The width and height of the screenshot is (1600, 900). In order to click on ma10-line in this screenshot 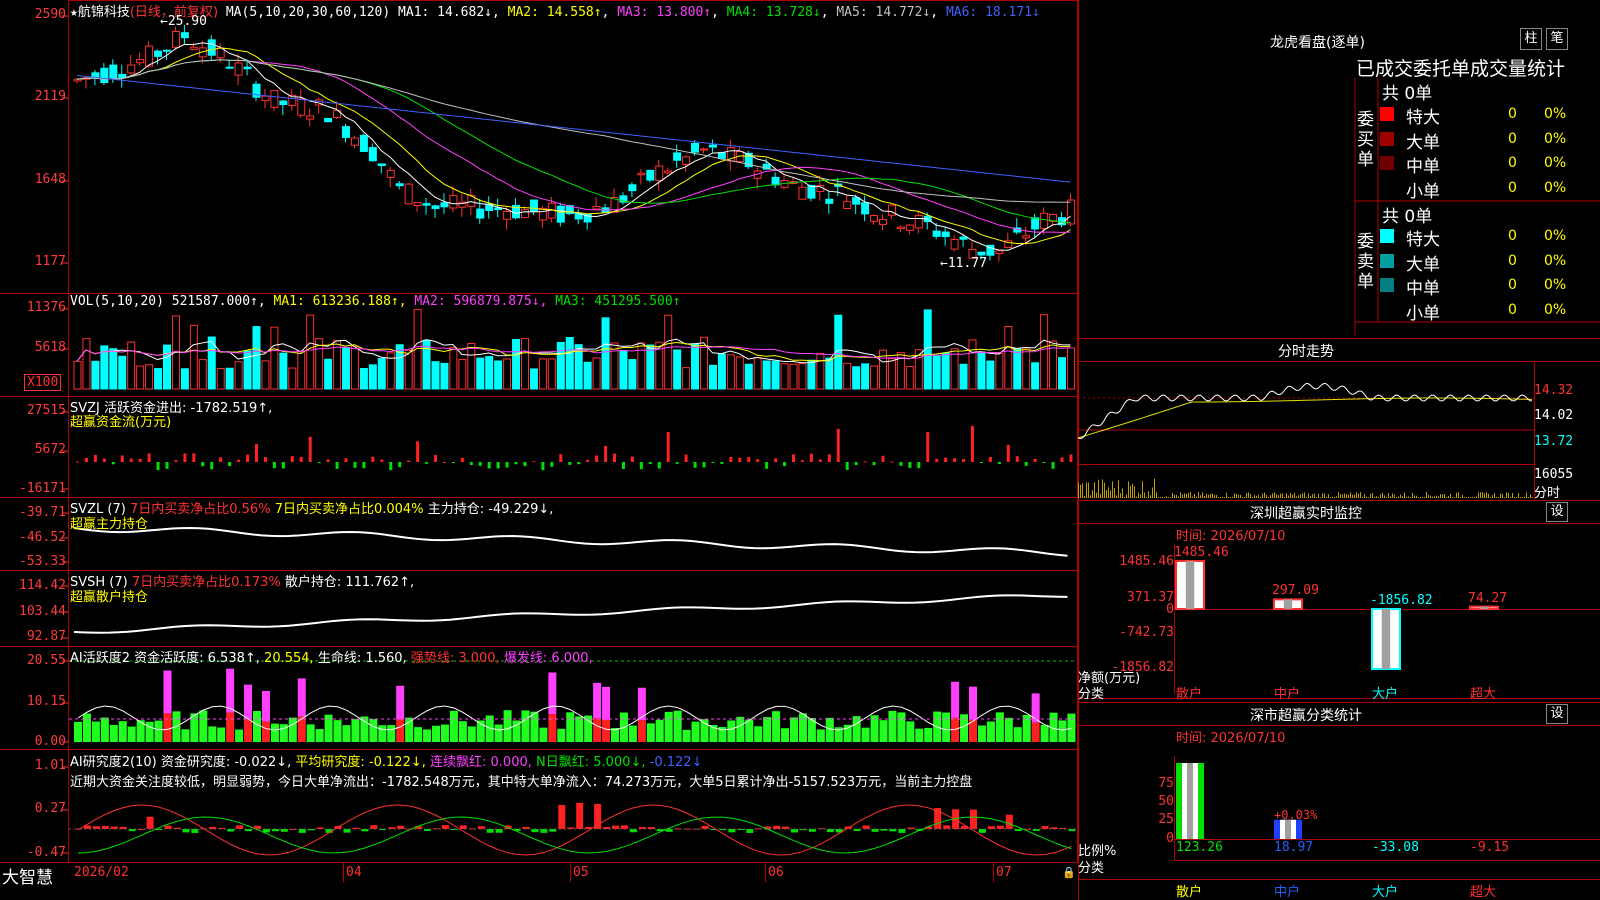, I will do `click(573, 146)`.